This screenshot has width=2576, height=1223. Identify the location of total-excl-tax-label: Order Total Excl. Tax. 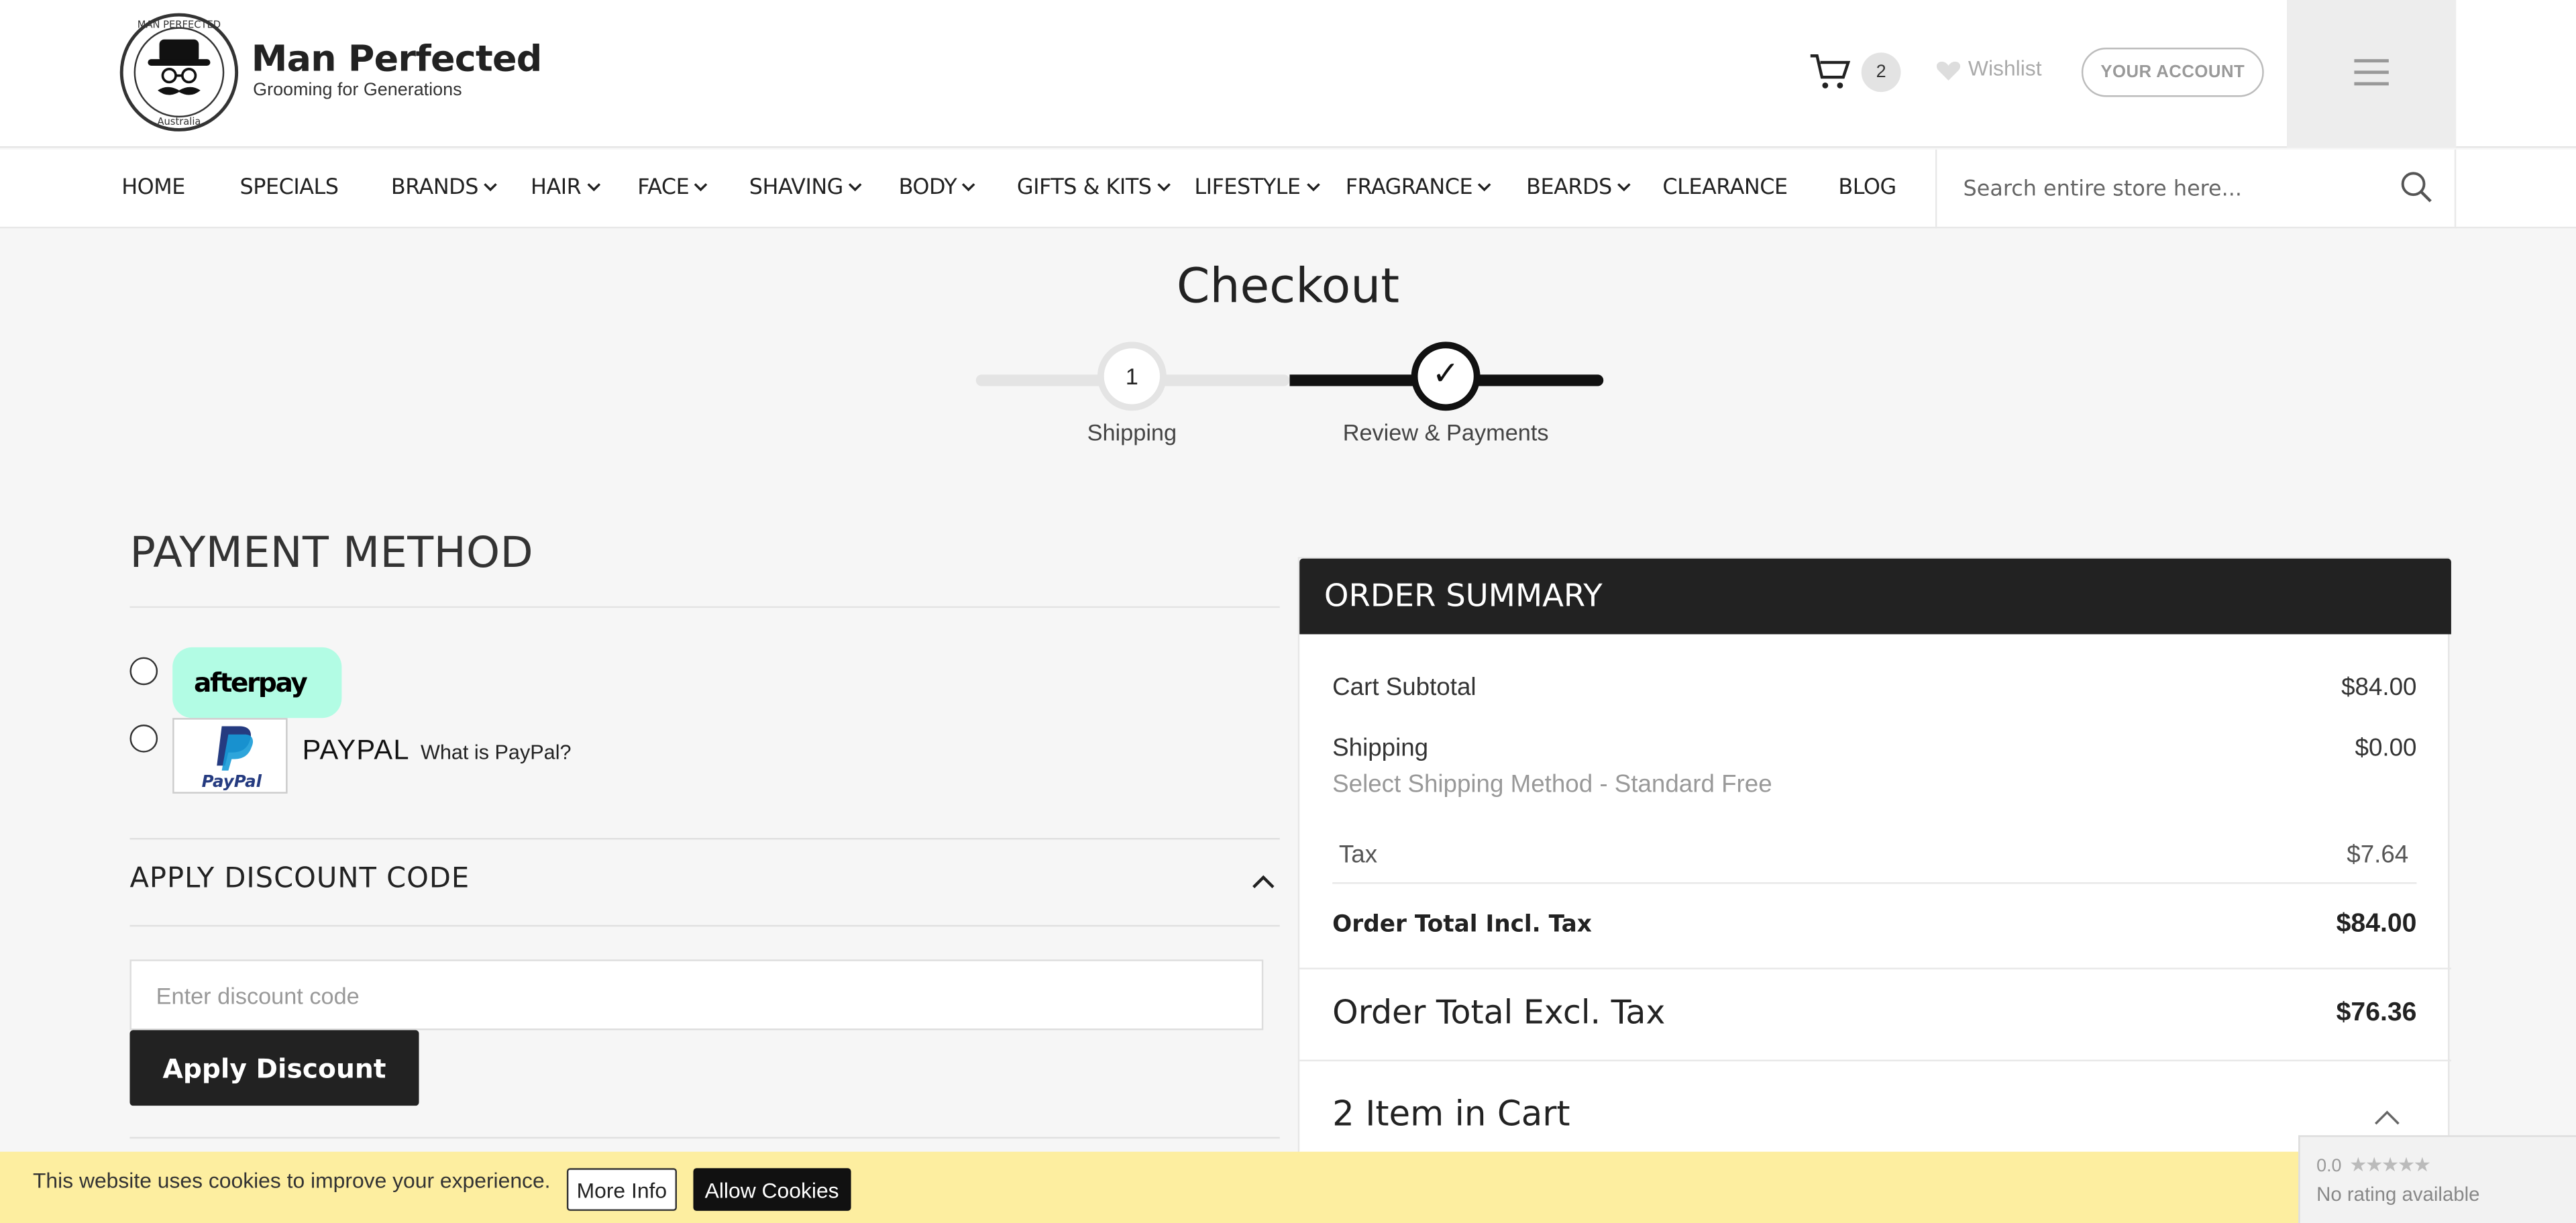
(1499, 1012).